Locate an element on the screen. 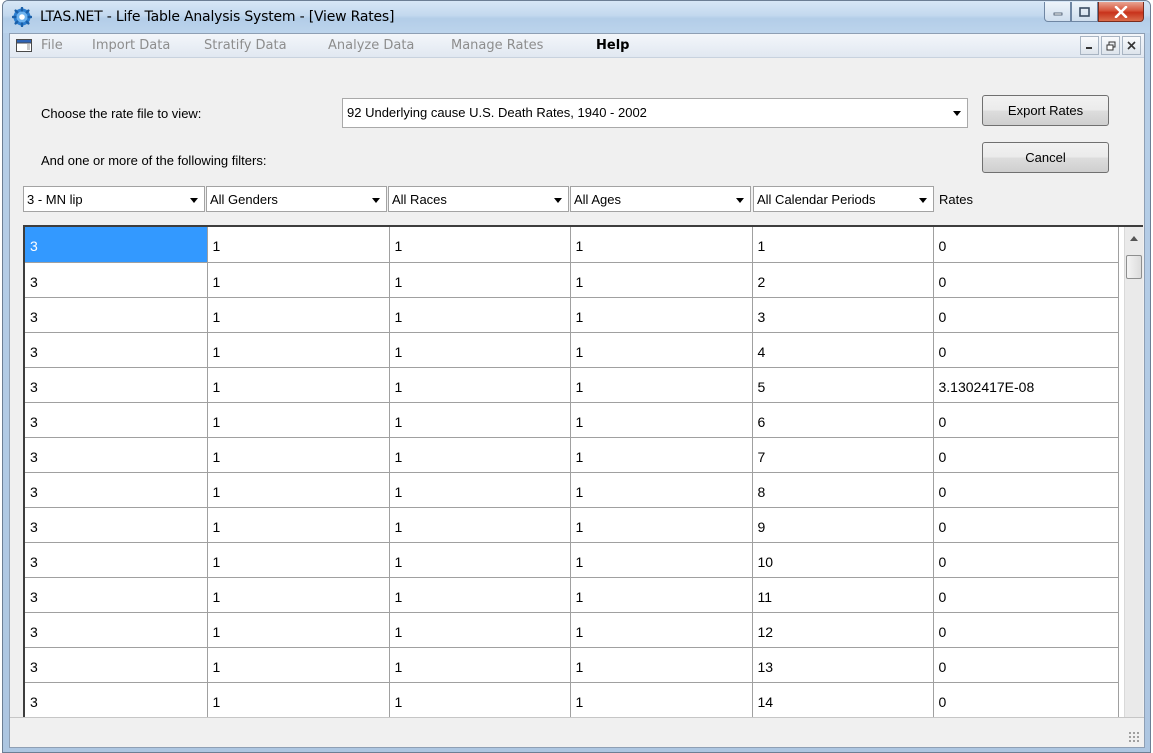 The image size is (1153, 753). mdi-close-button is located at coordinates (1131, 45).